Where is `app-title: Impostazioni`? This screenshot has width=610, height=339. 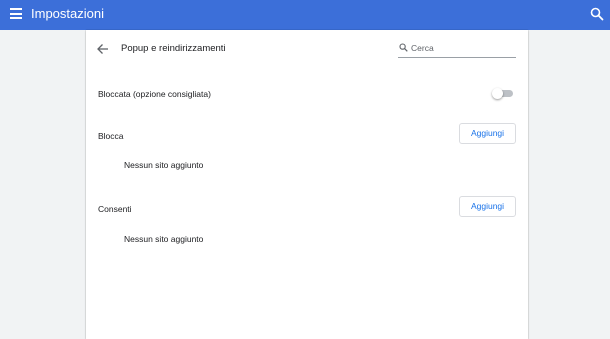
app-title: Impostazioni is located at coordinates (67, 13).